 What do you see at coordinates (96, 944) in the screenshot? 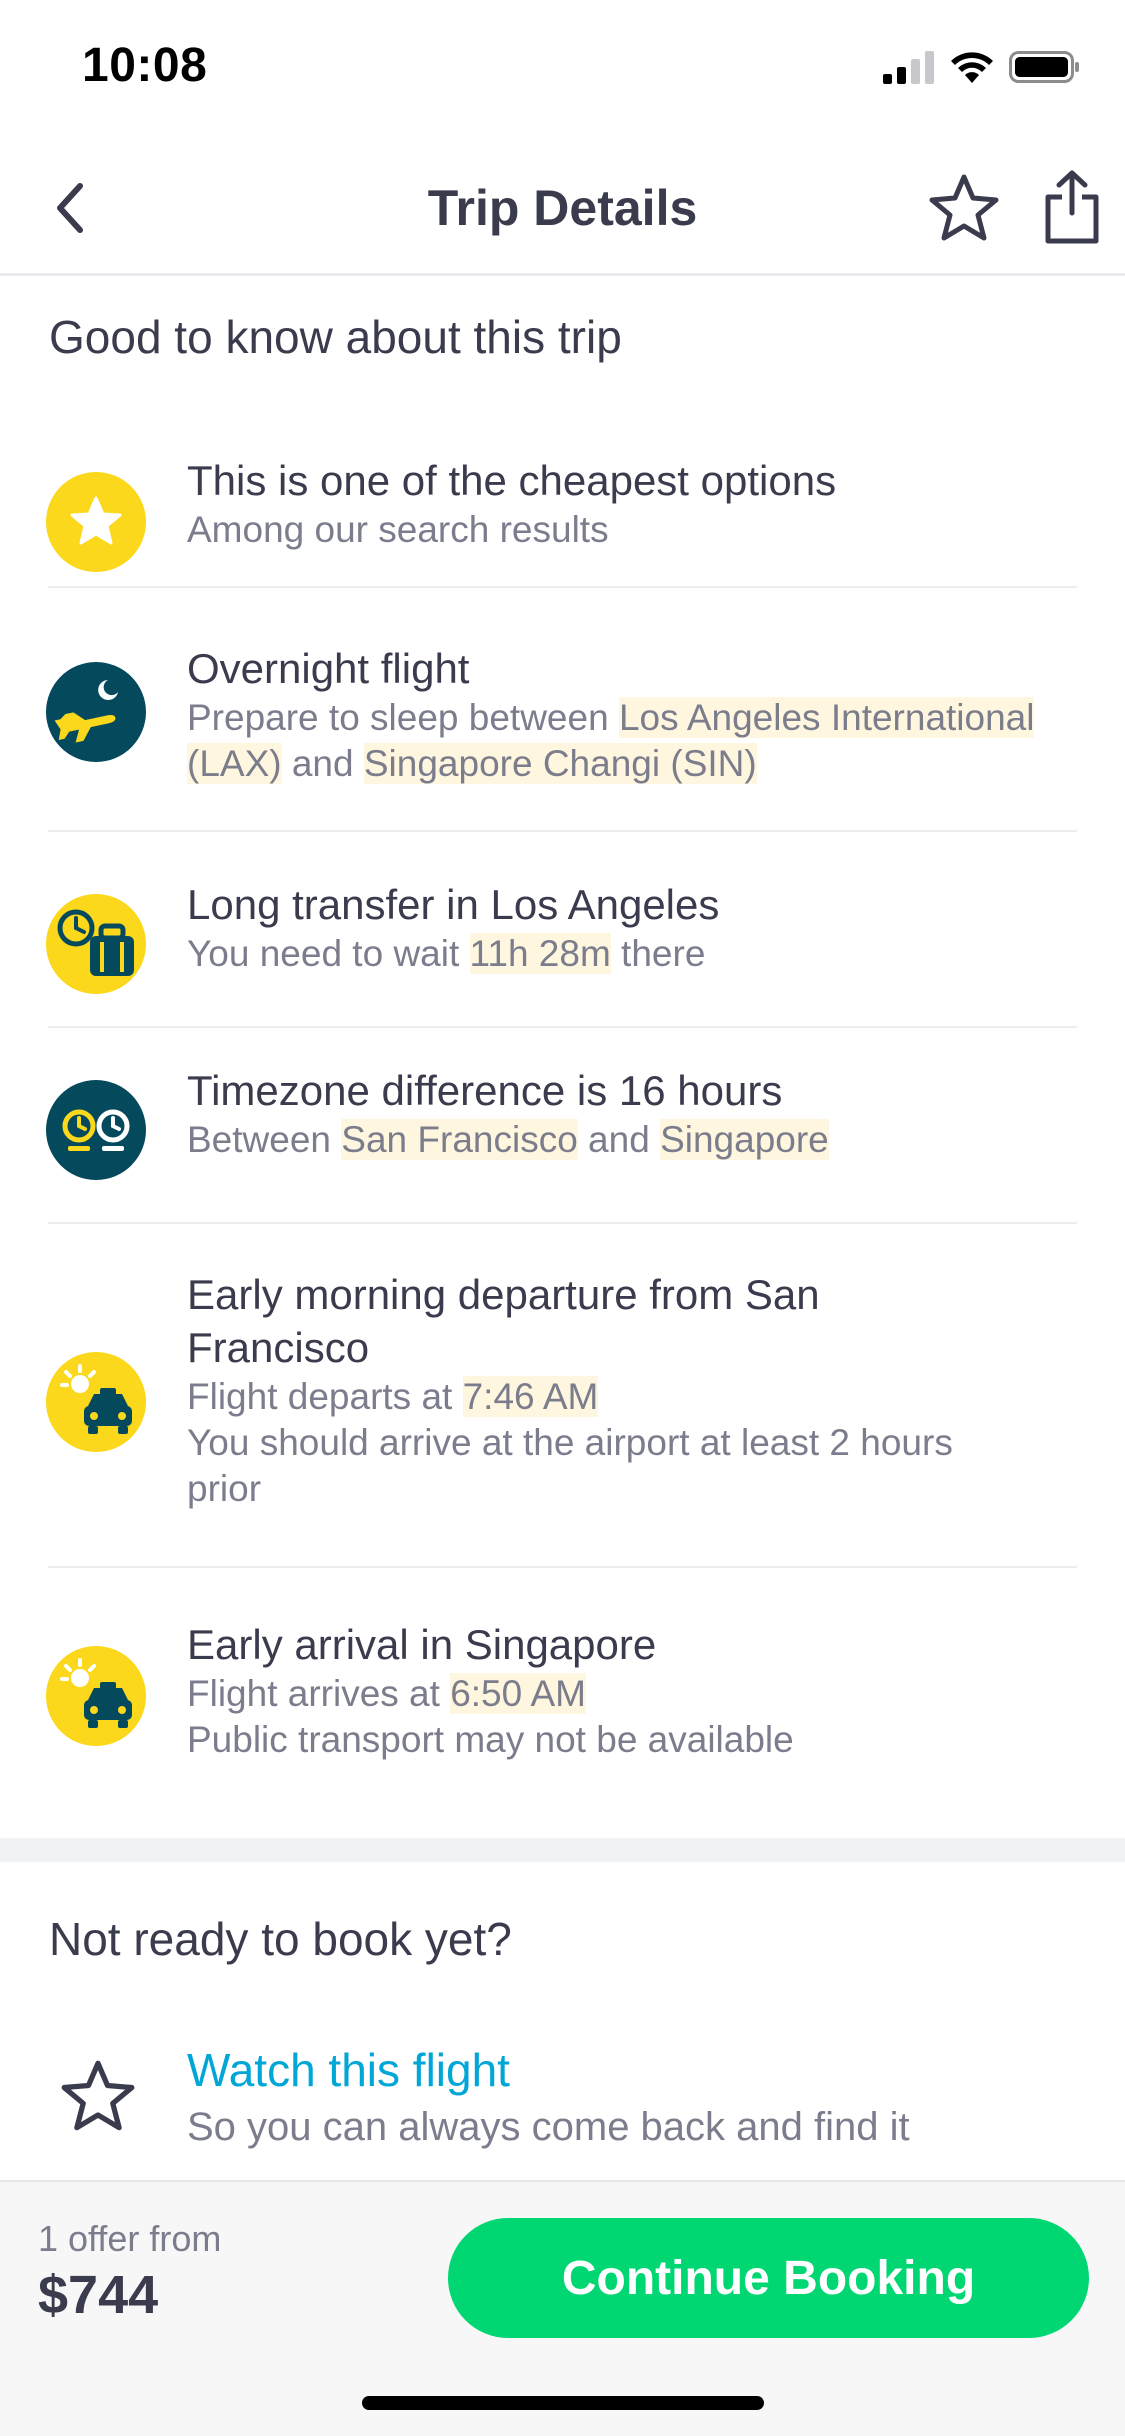
I see `transfer-luggage-icon` at bounding box center [96, 944].